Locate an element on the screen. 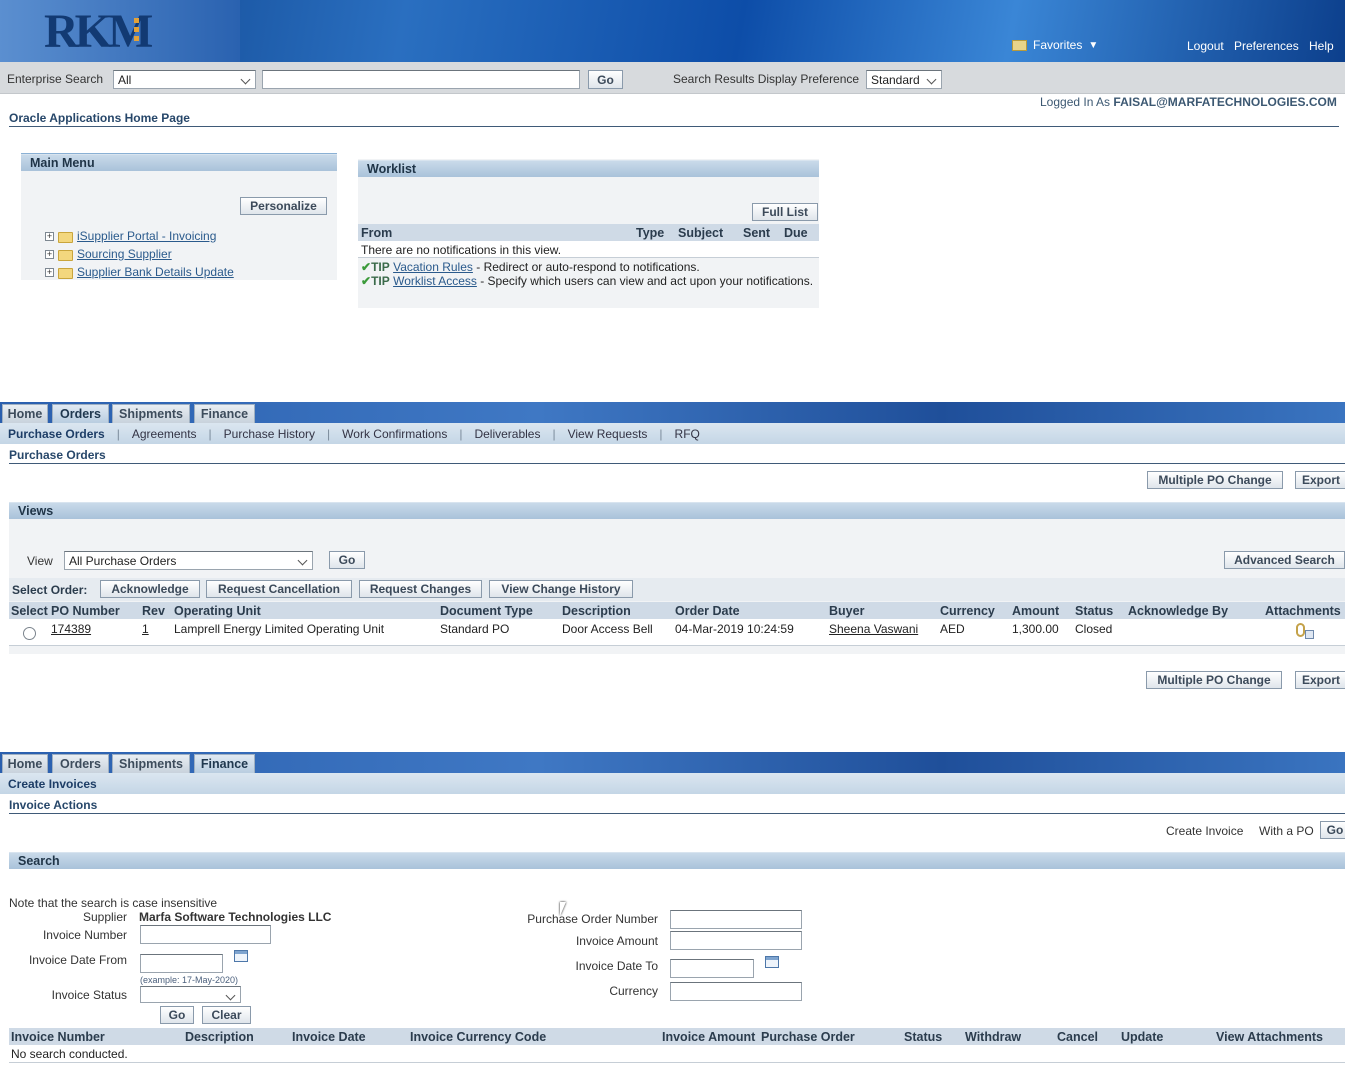 The image size is (1345, 1076). logout-link: Logout is located at coordinates (1205, 46).